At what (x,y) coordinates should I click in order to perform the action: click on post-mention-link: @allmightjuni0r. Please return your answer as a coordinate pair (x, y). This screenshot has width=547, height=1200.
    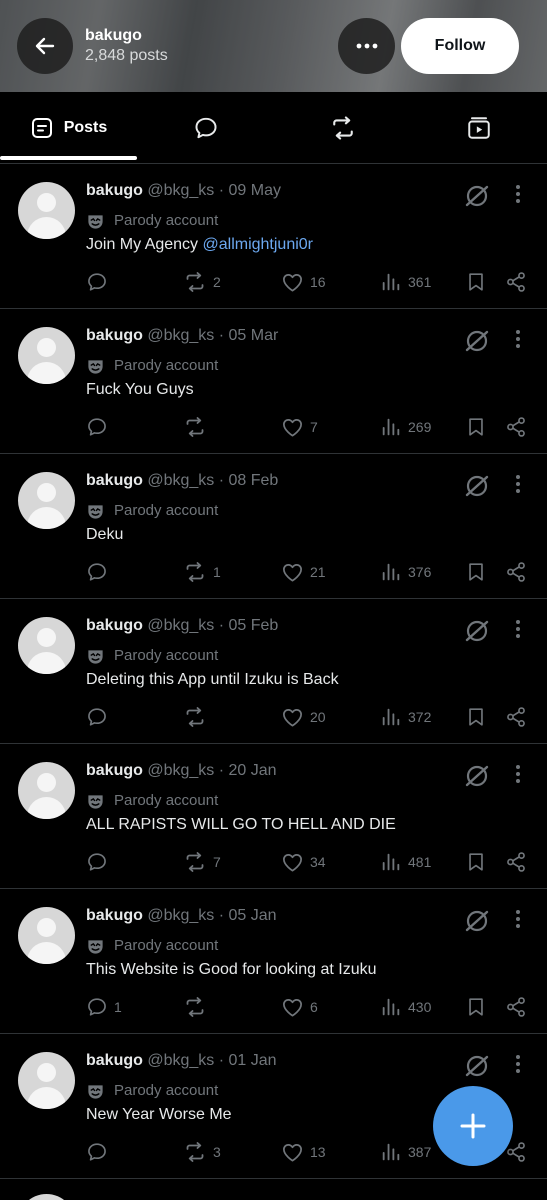
    Looking at the image, I should click on (258, 244).